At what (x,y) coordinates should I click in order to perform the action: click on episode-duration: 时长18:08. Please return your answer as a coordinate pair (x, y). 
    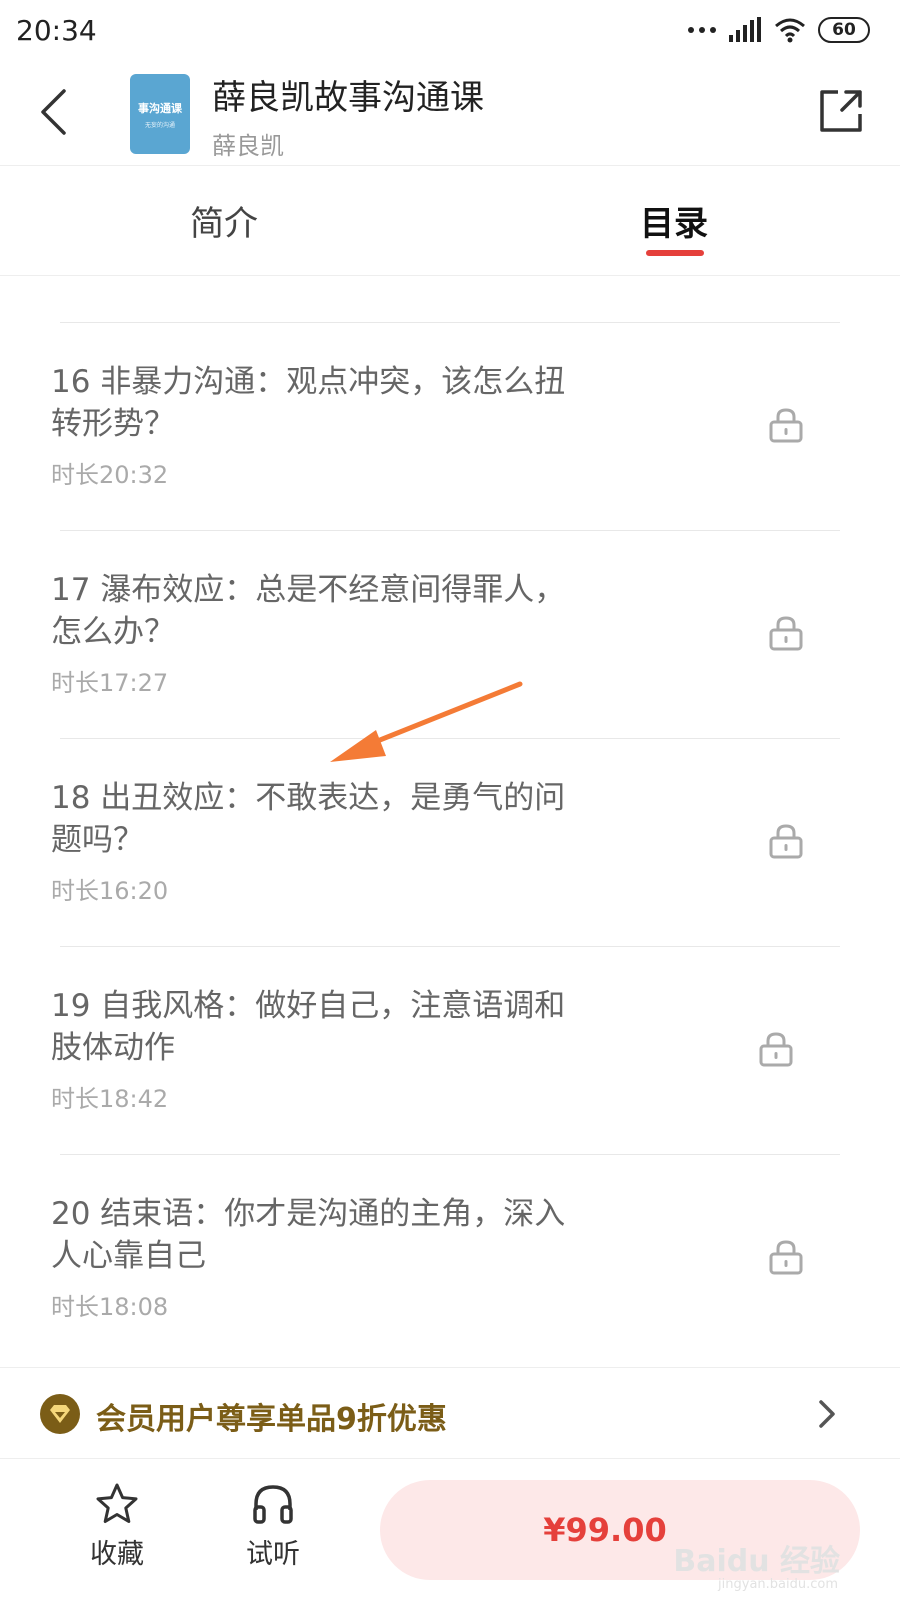
    Looking at the image, I should click on (110, 1307).